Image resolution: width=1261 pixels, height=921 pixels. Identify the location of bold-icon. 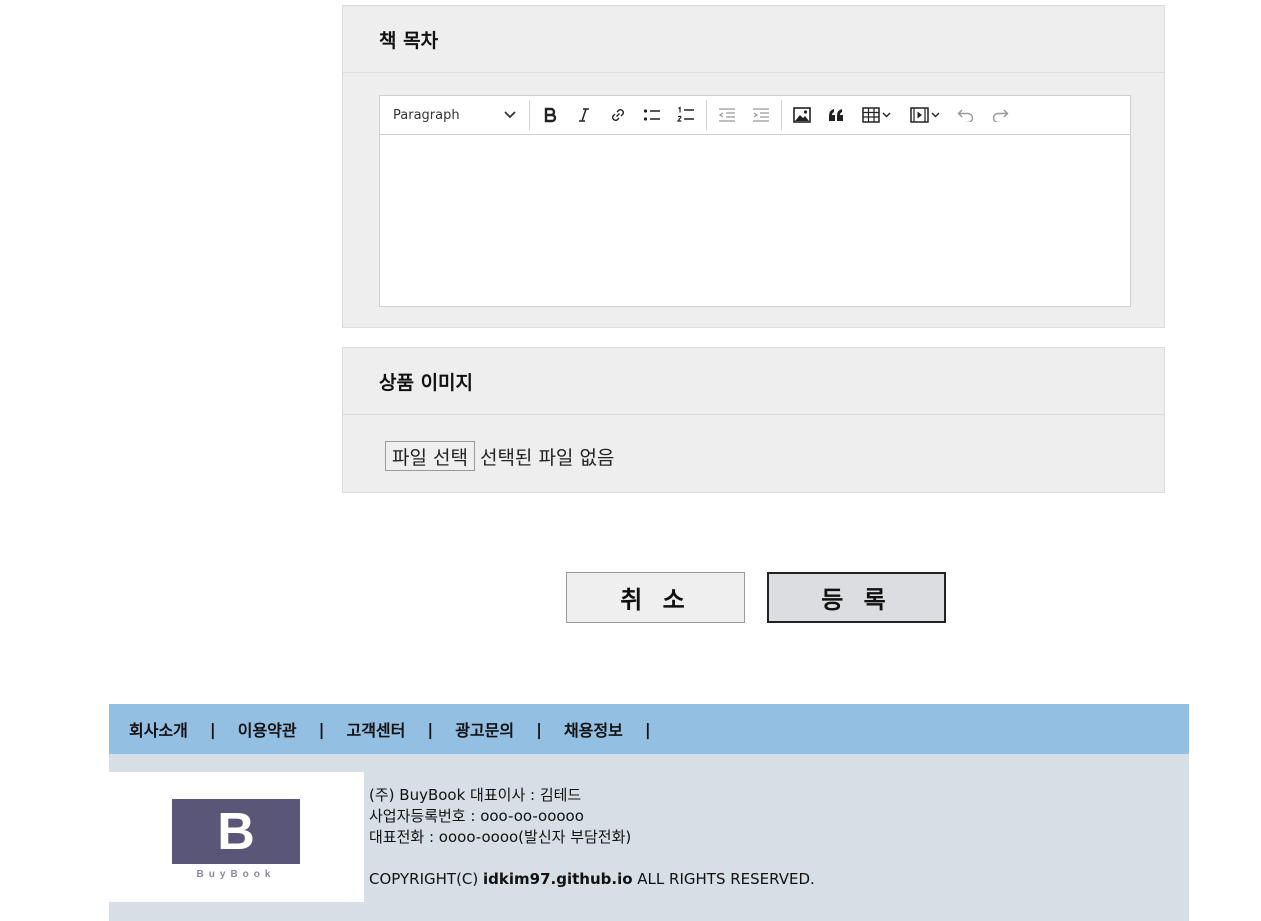
(550, 115).